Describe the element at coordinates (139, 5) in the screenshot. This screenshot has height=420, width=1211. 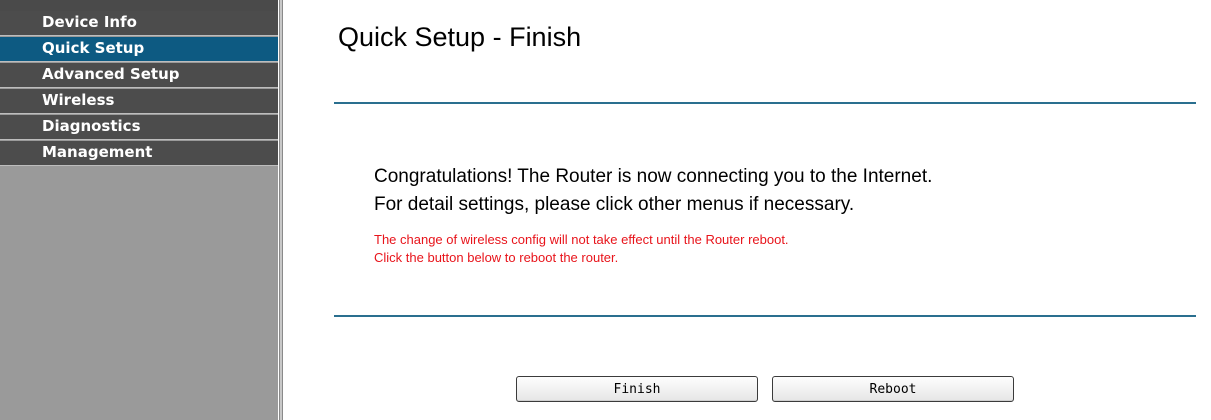
I see `sidebar-top-strip` at that location.